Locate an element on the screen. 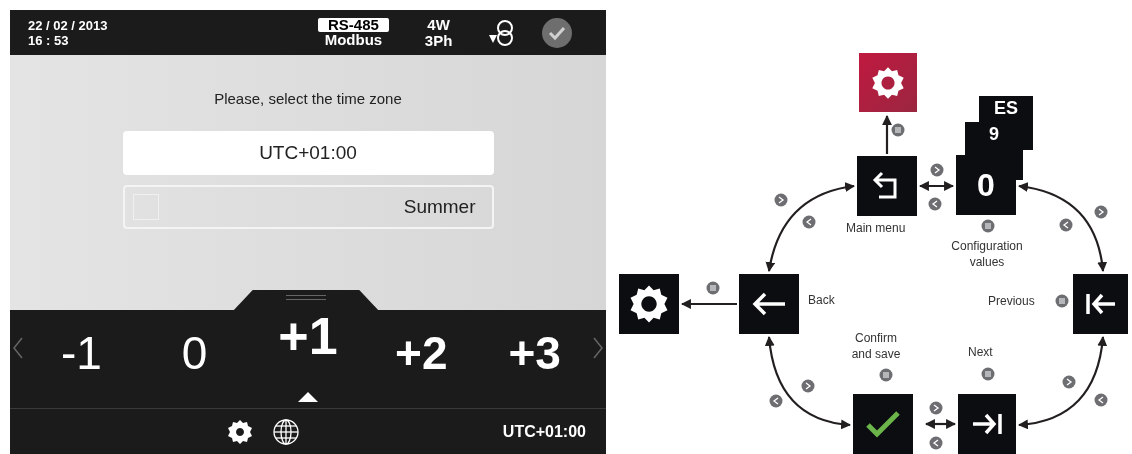 The width and height of the screenshot is (1132, 454). offset-option: +3 is located at coordinates (534, 353).